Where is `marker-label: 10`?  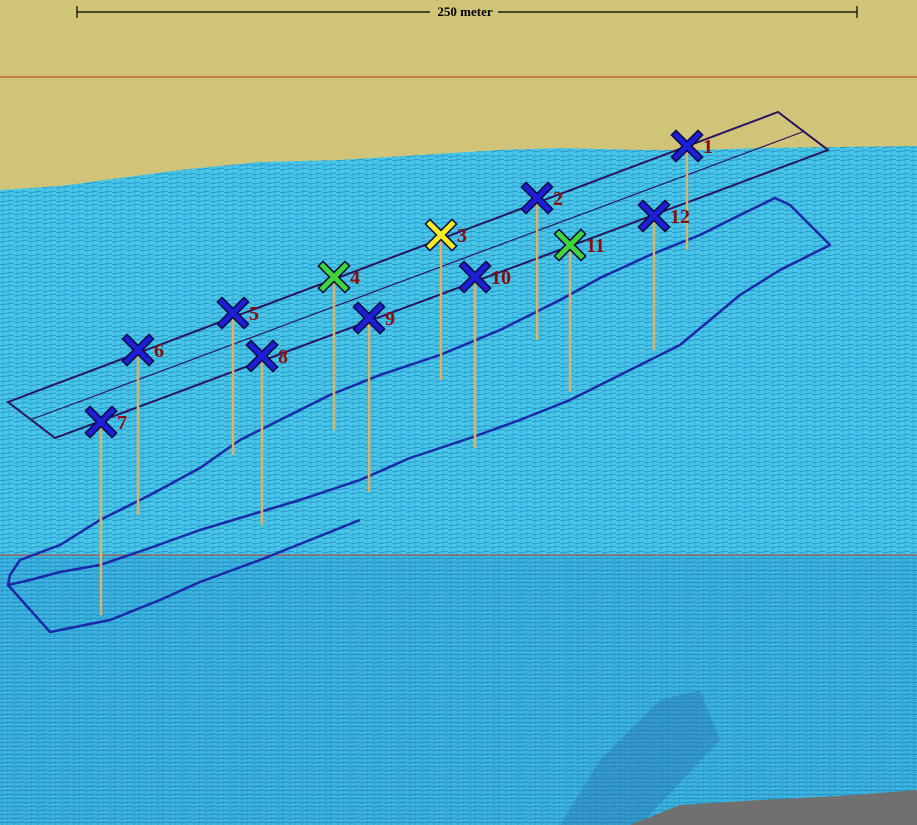
marker-label: 10 is located at coordinates (501, 278).